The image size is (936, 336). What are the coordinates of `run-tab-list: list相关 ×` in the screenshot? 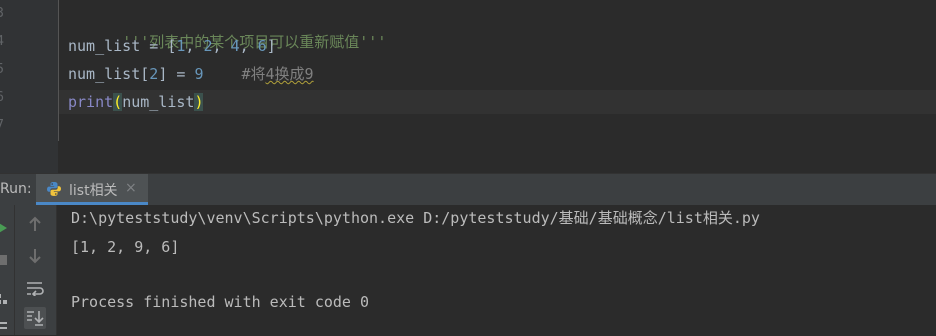 It's located at (92, 189).